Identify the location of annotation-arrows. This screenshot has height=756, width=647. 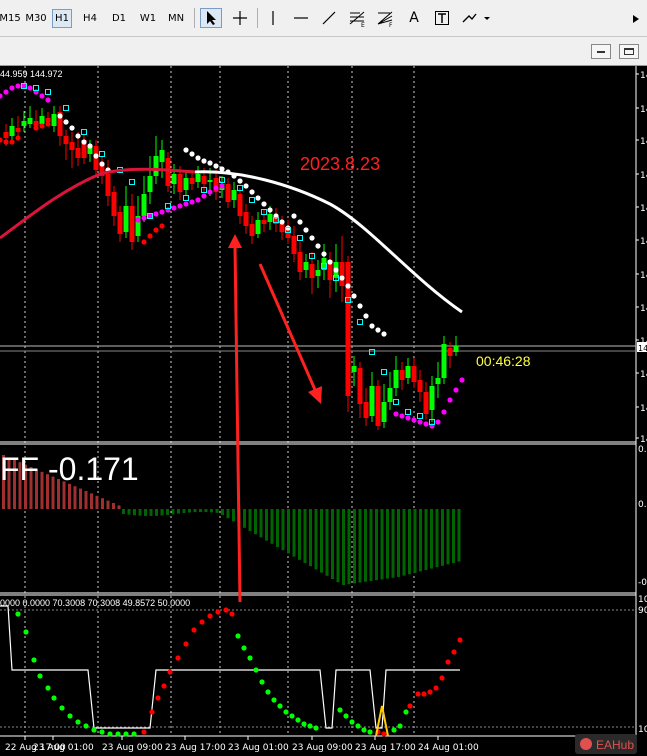
(275, 418).